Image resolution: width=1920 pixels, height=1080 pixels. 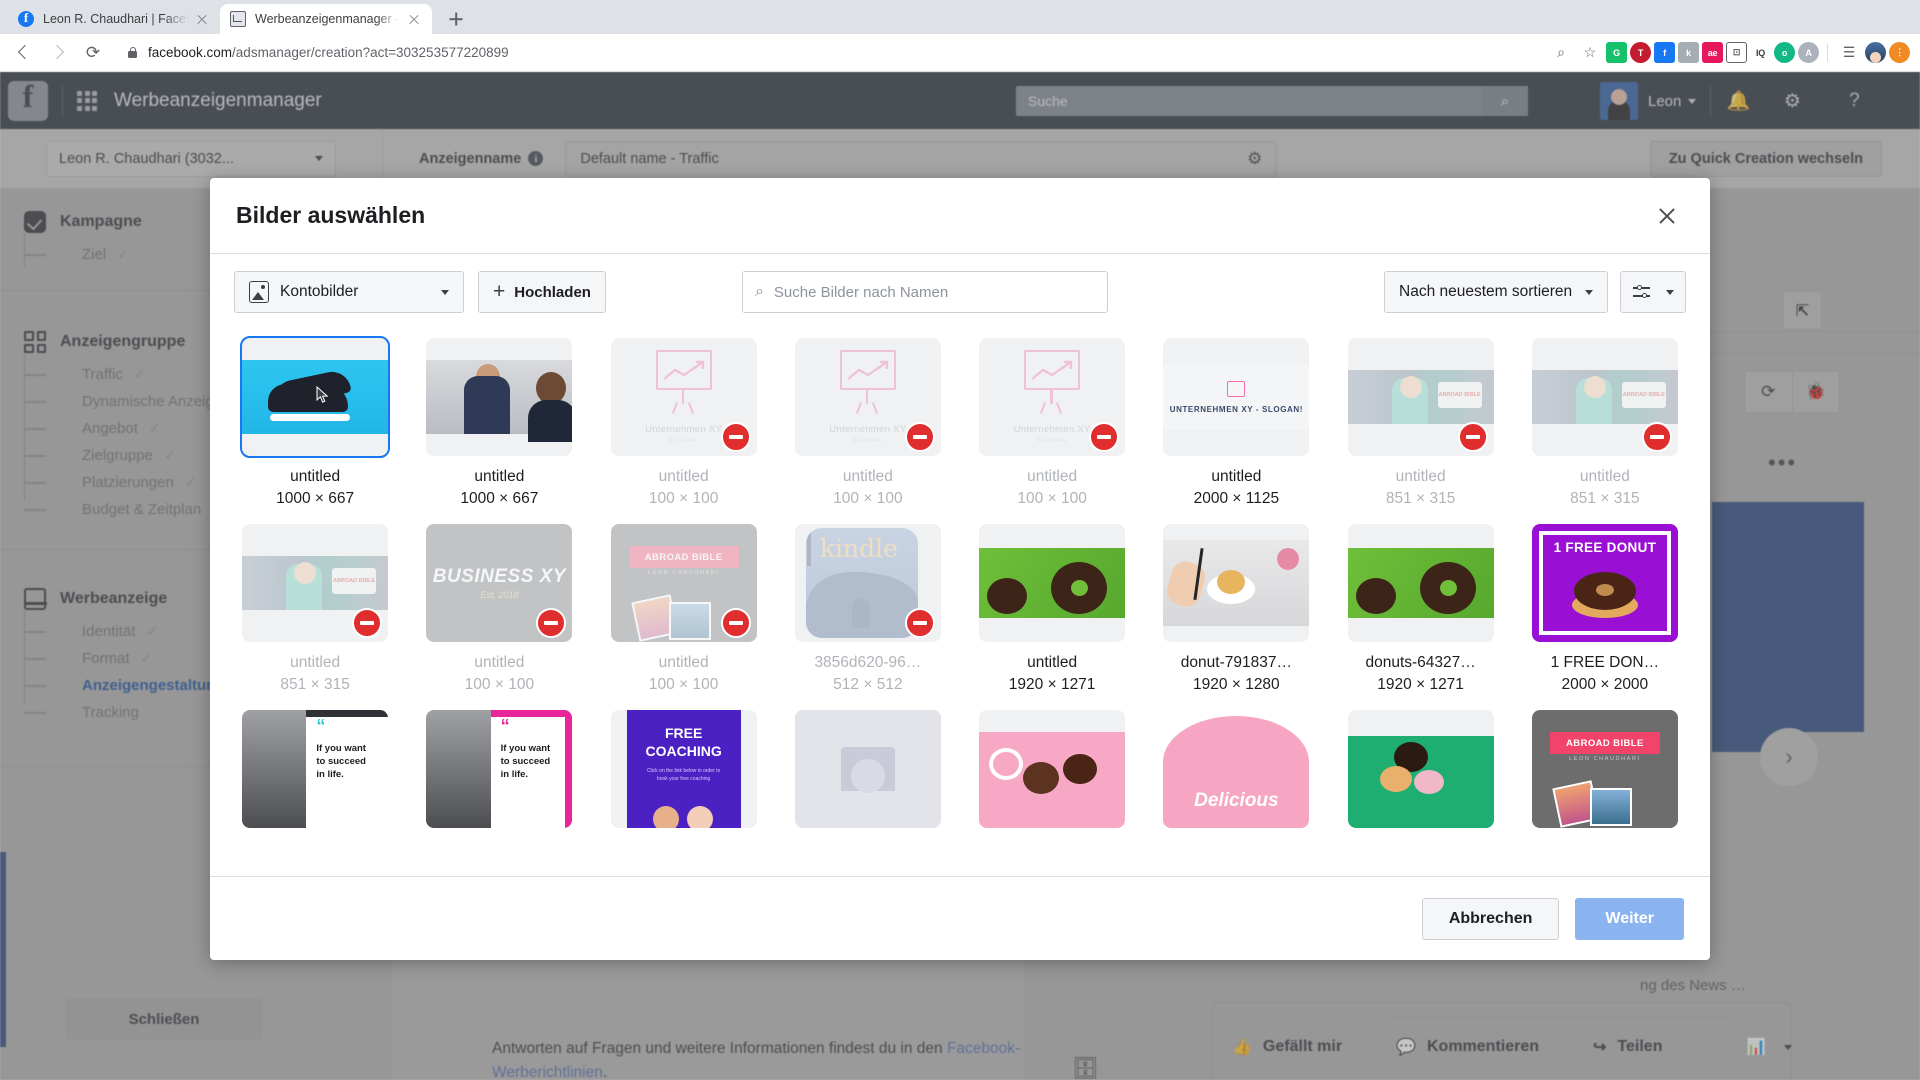 I want to click on search-placeholder: Suche Bilder nach Namen, so click(x=861, y=292).